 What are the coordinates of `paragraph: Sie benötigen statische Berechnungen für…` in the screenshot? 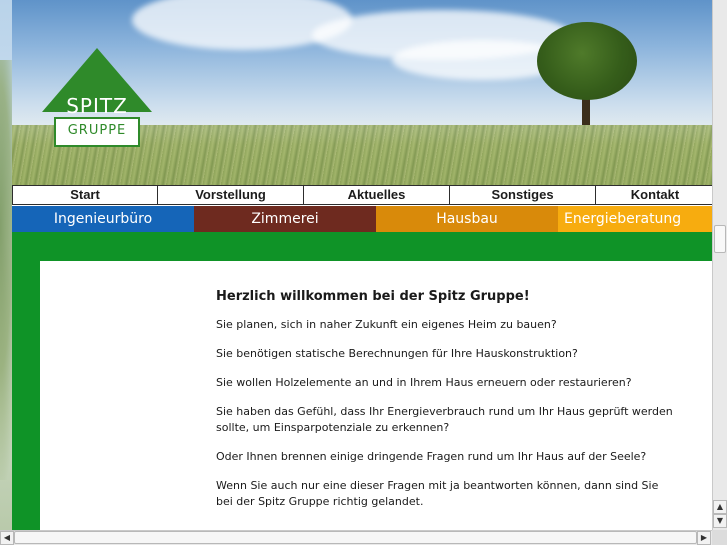 It's located at (397, 353).